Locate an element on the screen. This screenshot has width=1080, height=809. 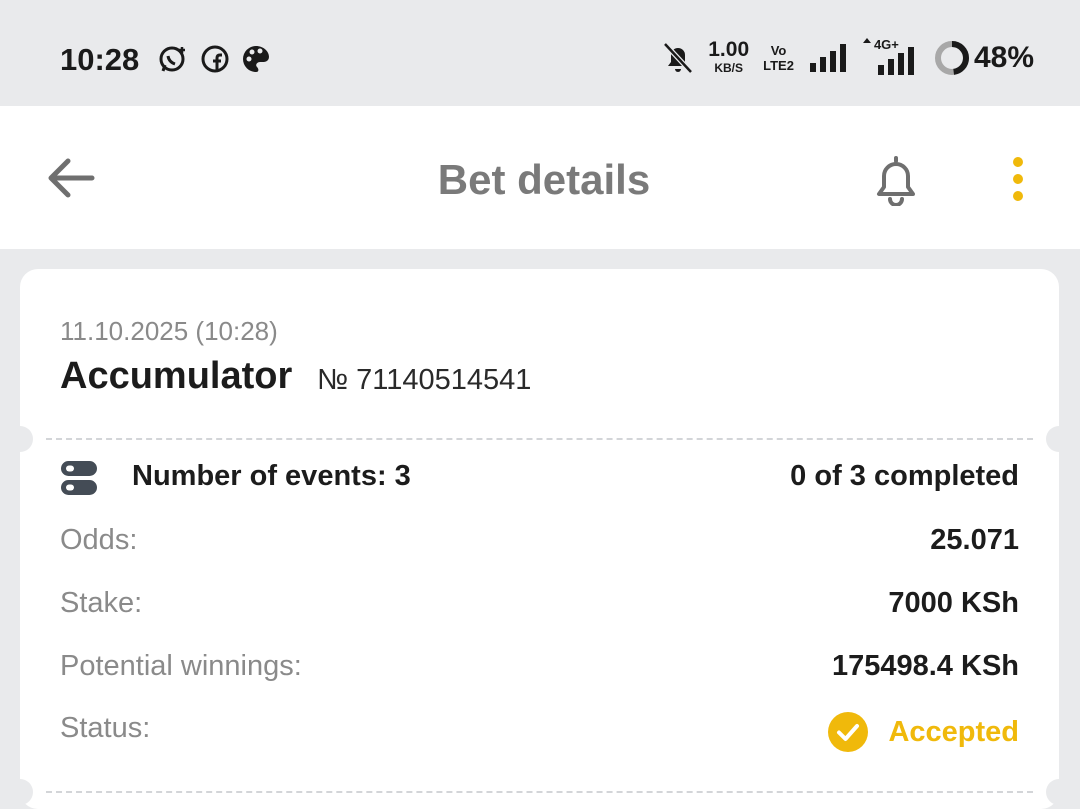
winnings-label: Potential winnings: is located at coordinates (181, 666).